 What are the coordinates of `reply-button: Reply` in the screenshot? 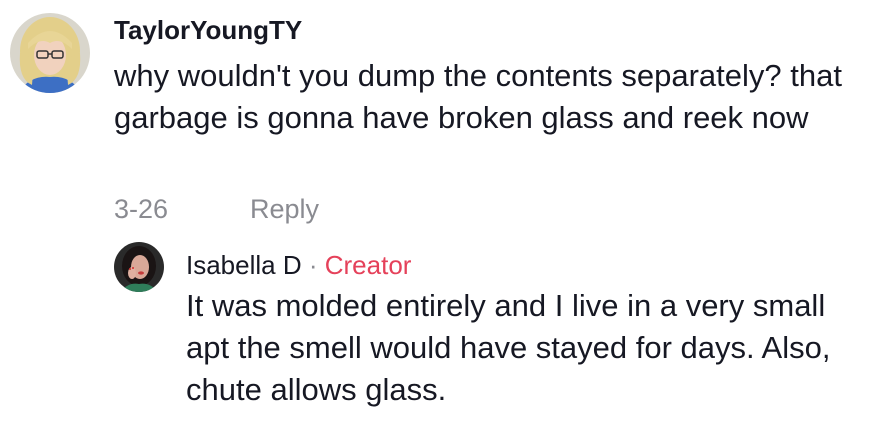 It's located at (284, 209).